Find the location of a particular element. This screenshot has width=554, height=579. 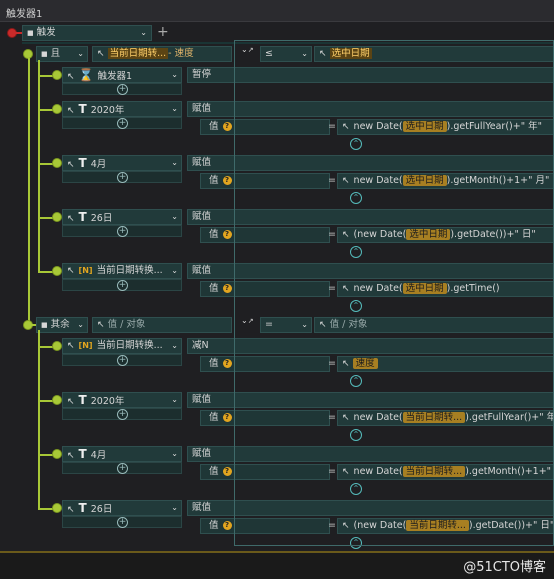

compare-op-select: ≤ ⌄ is located at coordinates (286, 54).